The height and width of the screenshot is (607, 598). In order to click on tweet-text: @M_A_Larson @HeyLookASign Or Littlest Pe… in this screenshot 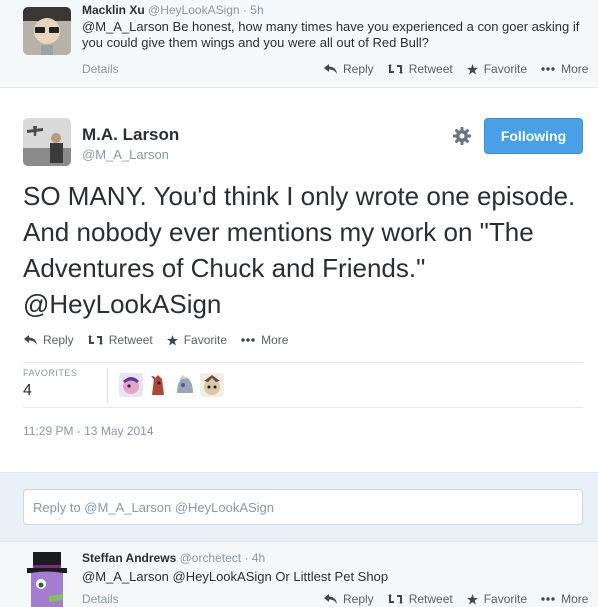, I will do `click(235, 576)`.